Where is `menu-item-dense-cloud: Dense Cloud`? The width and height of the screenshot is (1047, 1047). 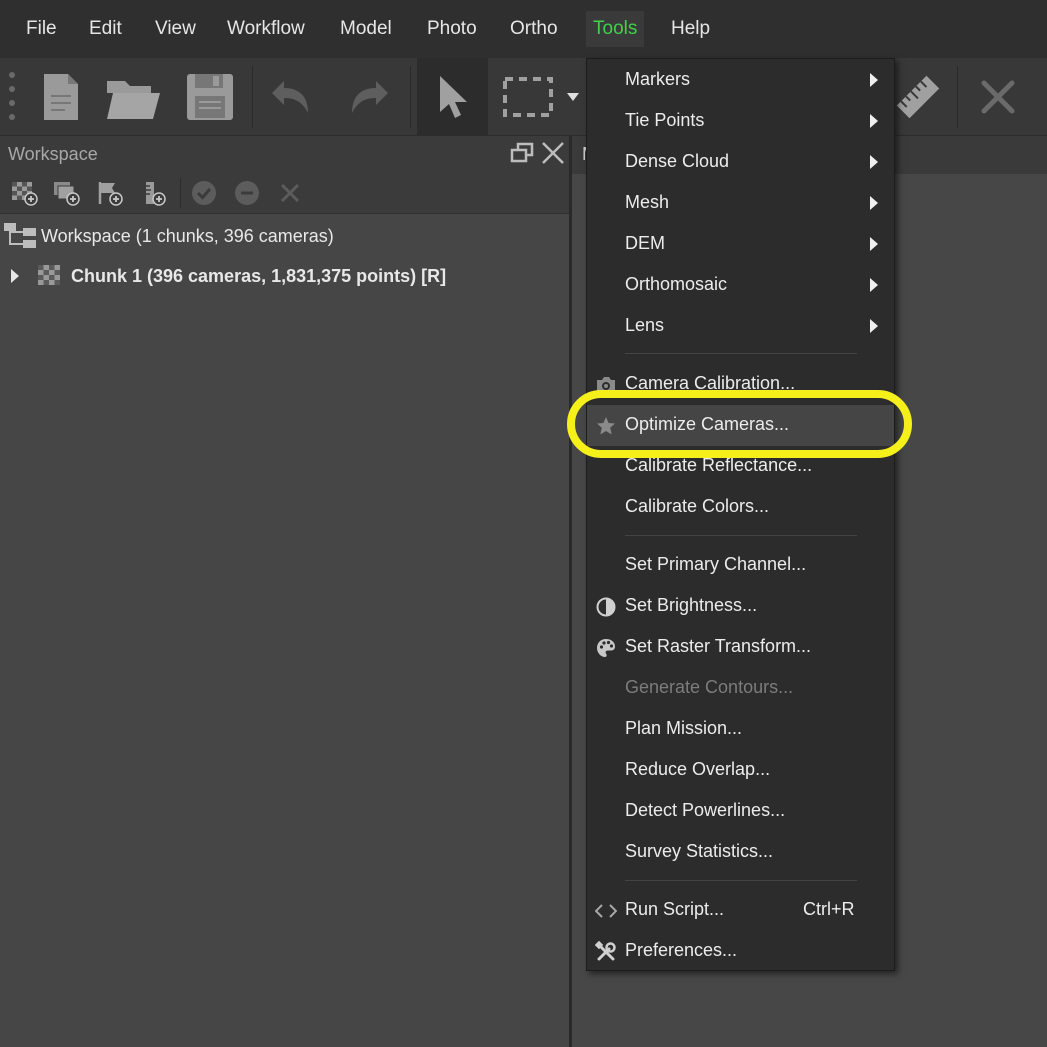 menu-item-dense-cloud: Dense Cloud is located at coordinates (740, 162).